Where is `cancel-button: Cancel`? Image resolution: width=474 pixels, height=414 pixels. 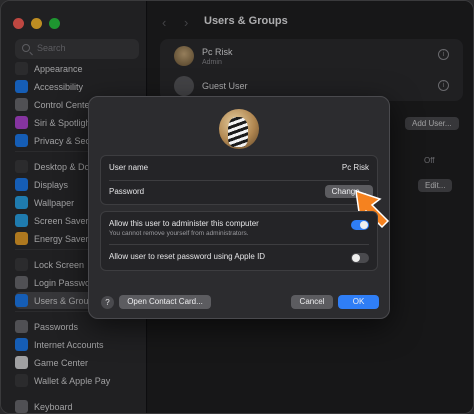
cancel-button: Cancel is located at coordinates (312, 302).